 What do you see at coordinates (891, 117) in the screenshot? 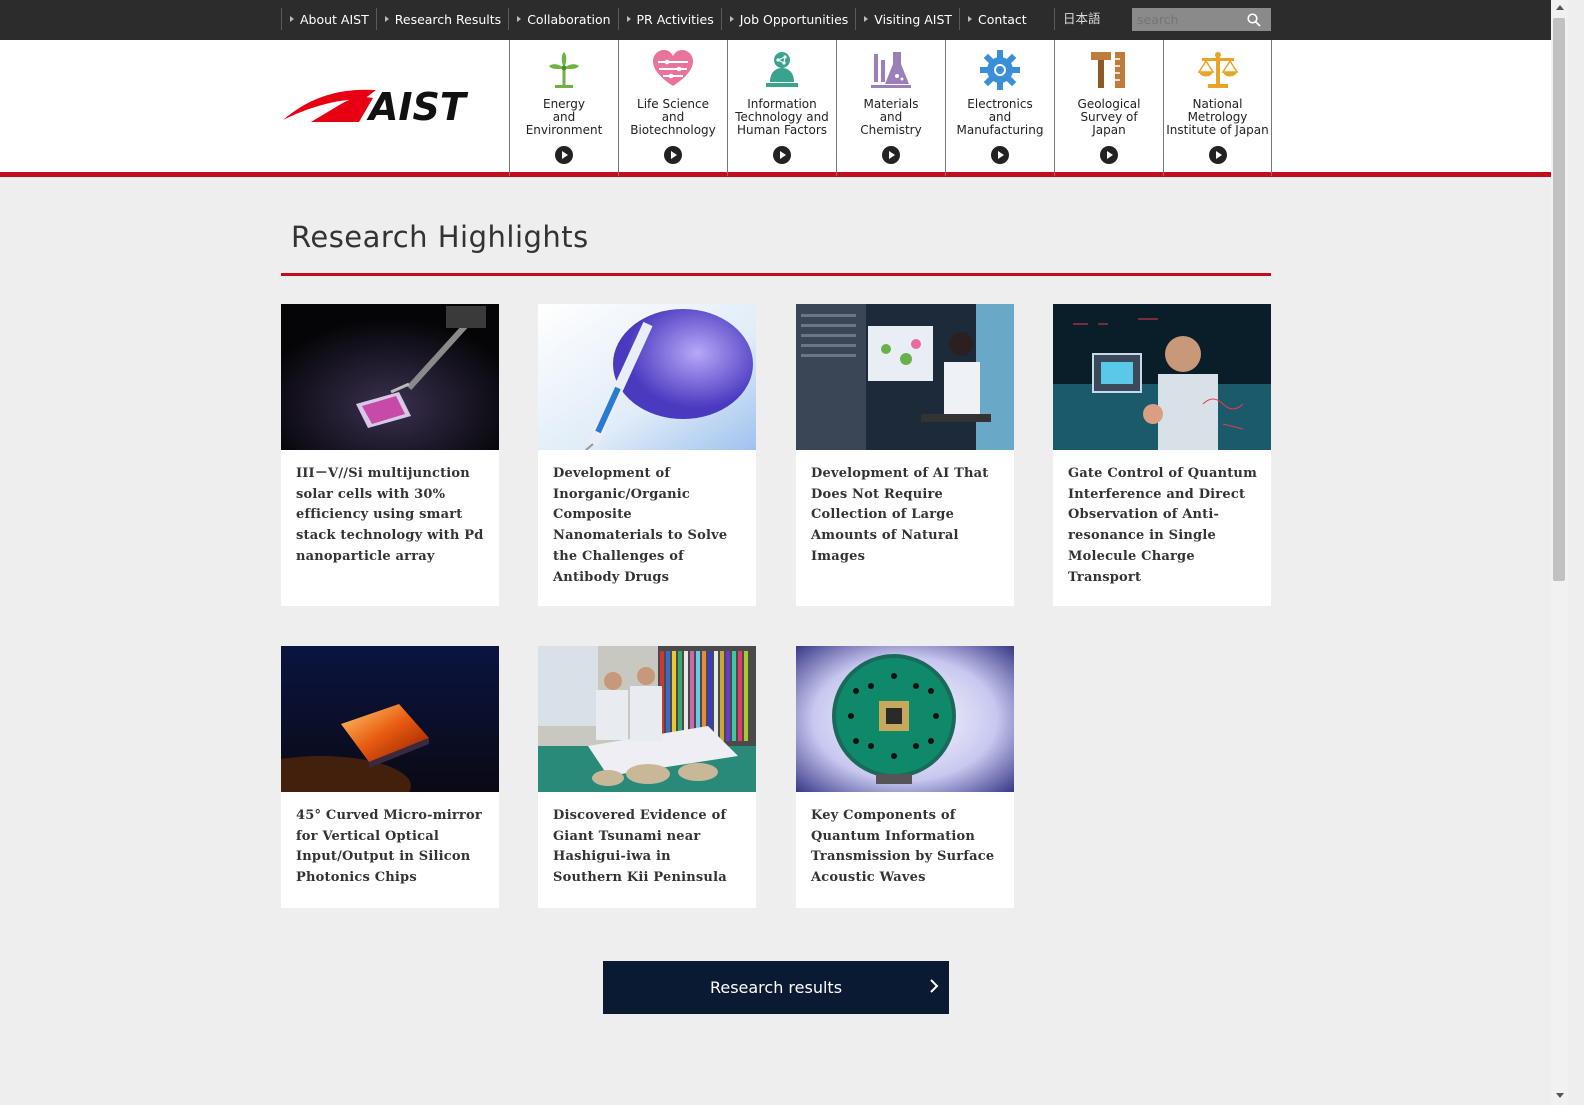
I see `category-materials-label: Materials and Chemistry` at bounding box center [891, 117].